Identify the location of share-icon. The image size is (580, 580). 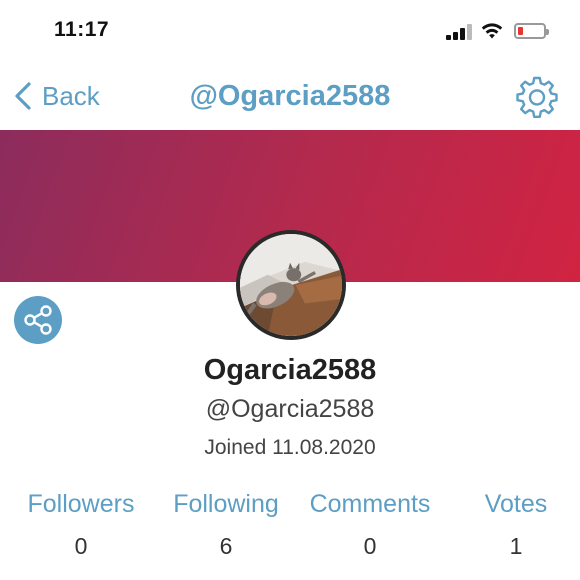
(38, 320).